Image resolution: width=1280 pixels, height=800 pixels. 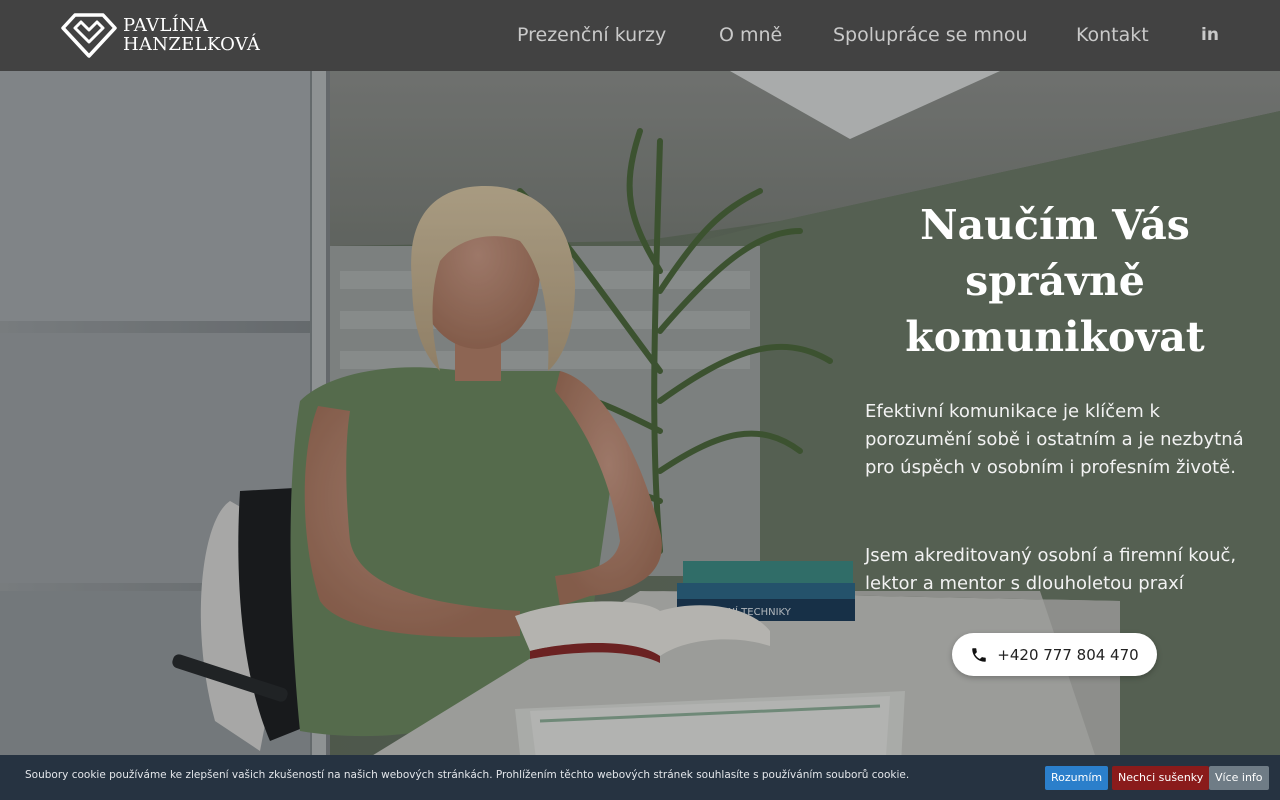 I want to click on hero-title: Naučím Vás správně komunikovat, so click(x=1055, y=281).